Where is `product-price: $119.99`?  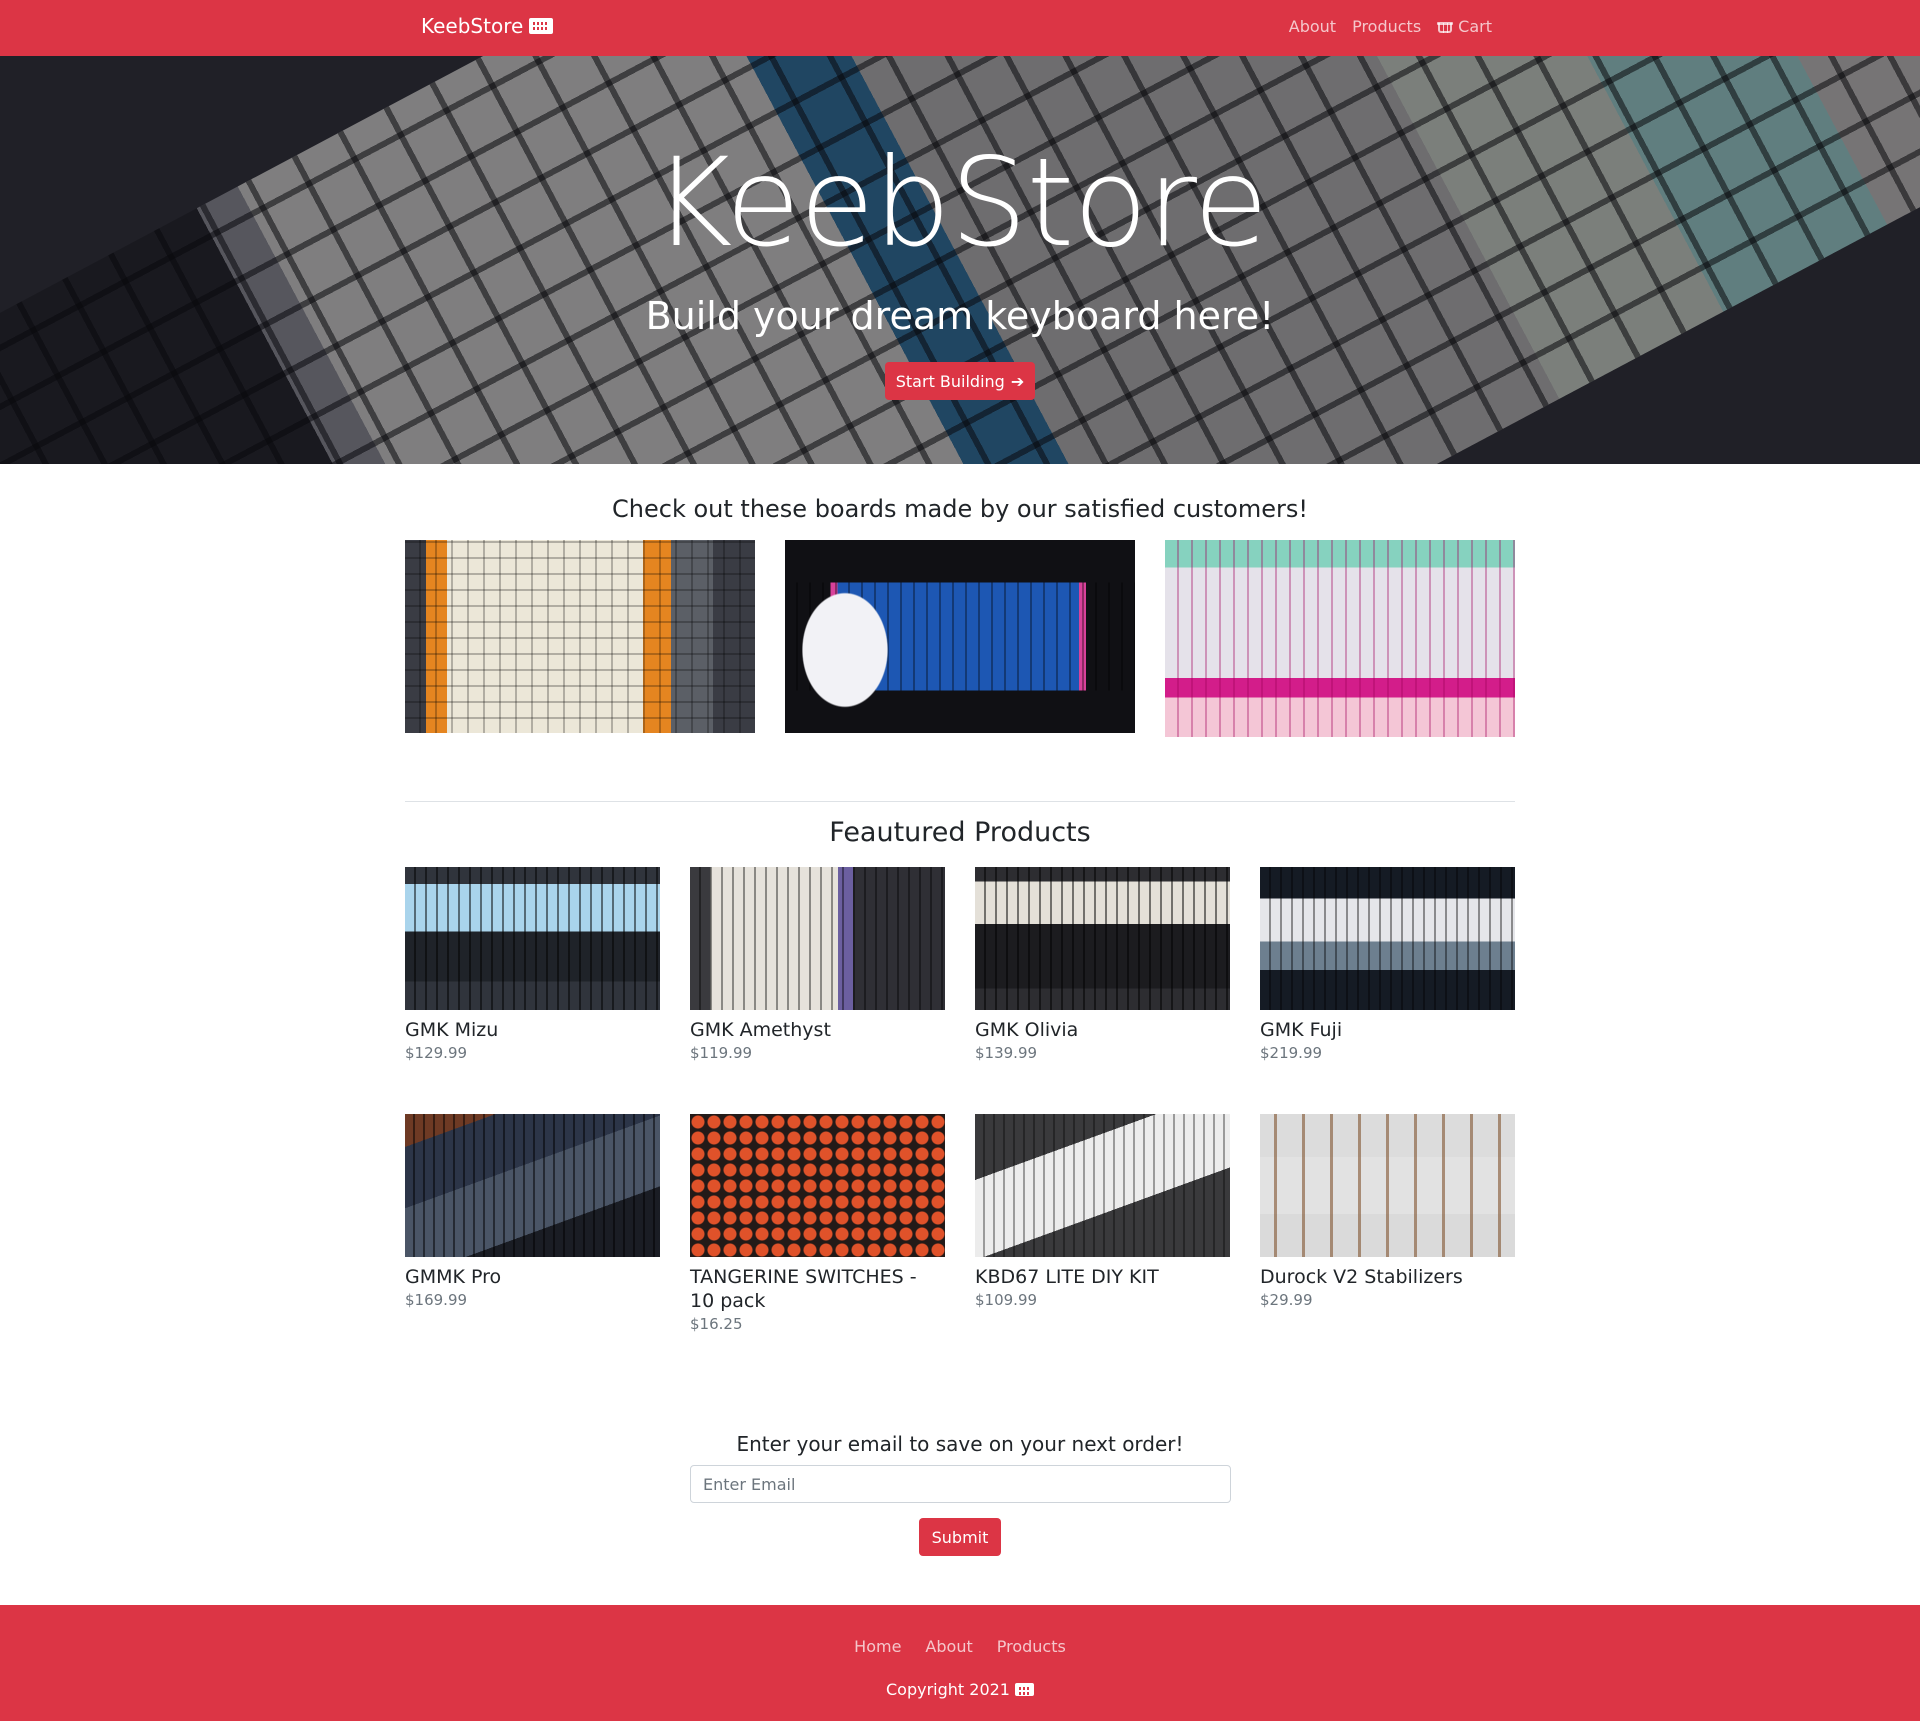
product-price: $119.99 is located at coordinates (721, 1053).